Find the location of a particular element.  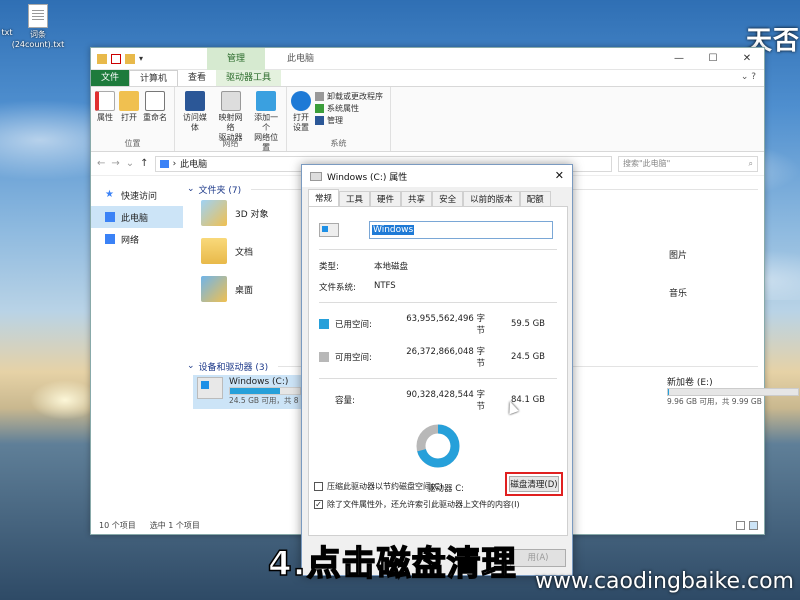

folder-desktop: 桌面 is located at coordinates (227, 289).